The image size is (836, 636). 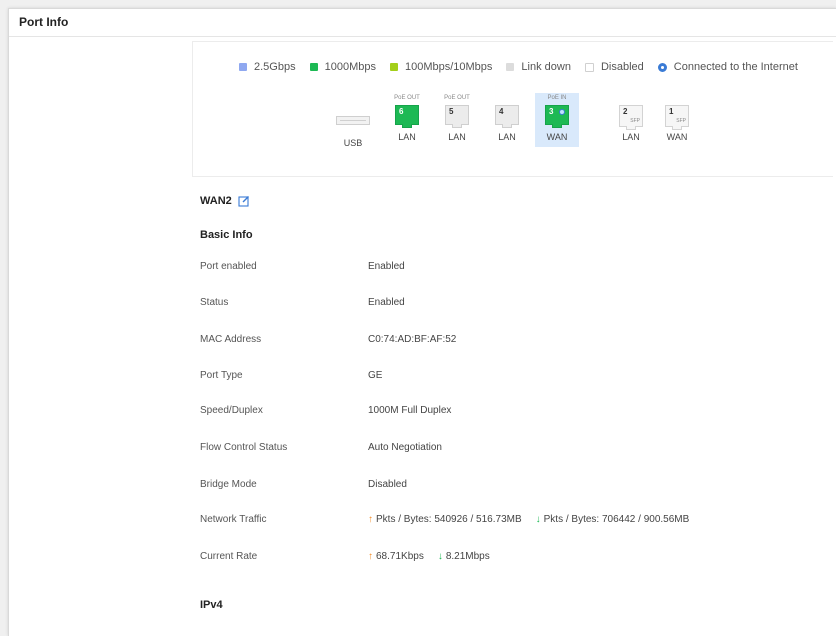 I want to click on port-2-sfp: 2 SFP LAN, so click(x=631, y=118).